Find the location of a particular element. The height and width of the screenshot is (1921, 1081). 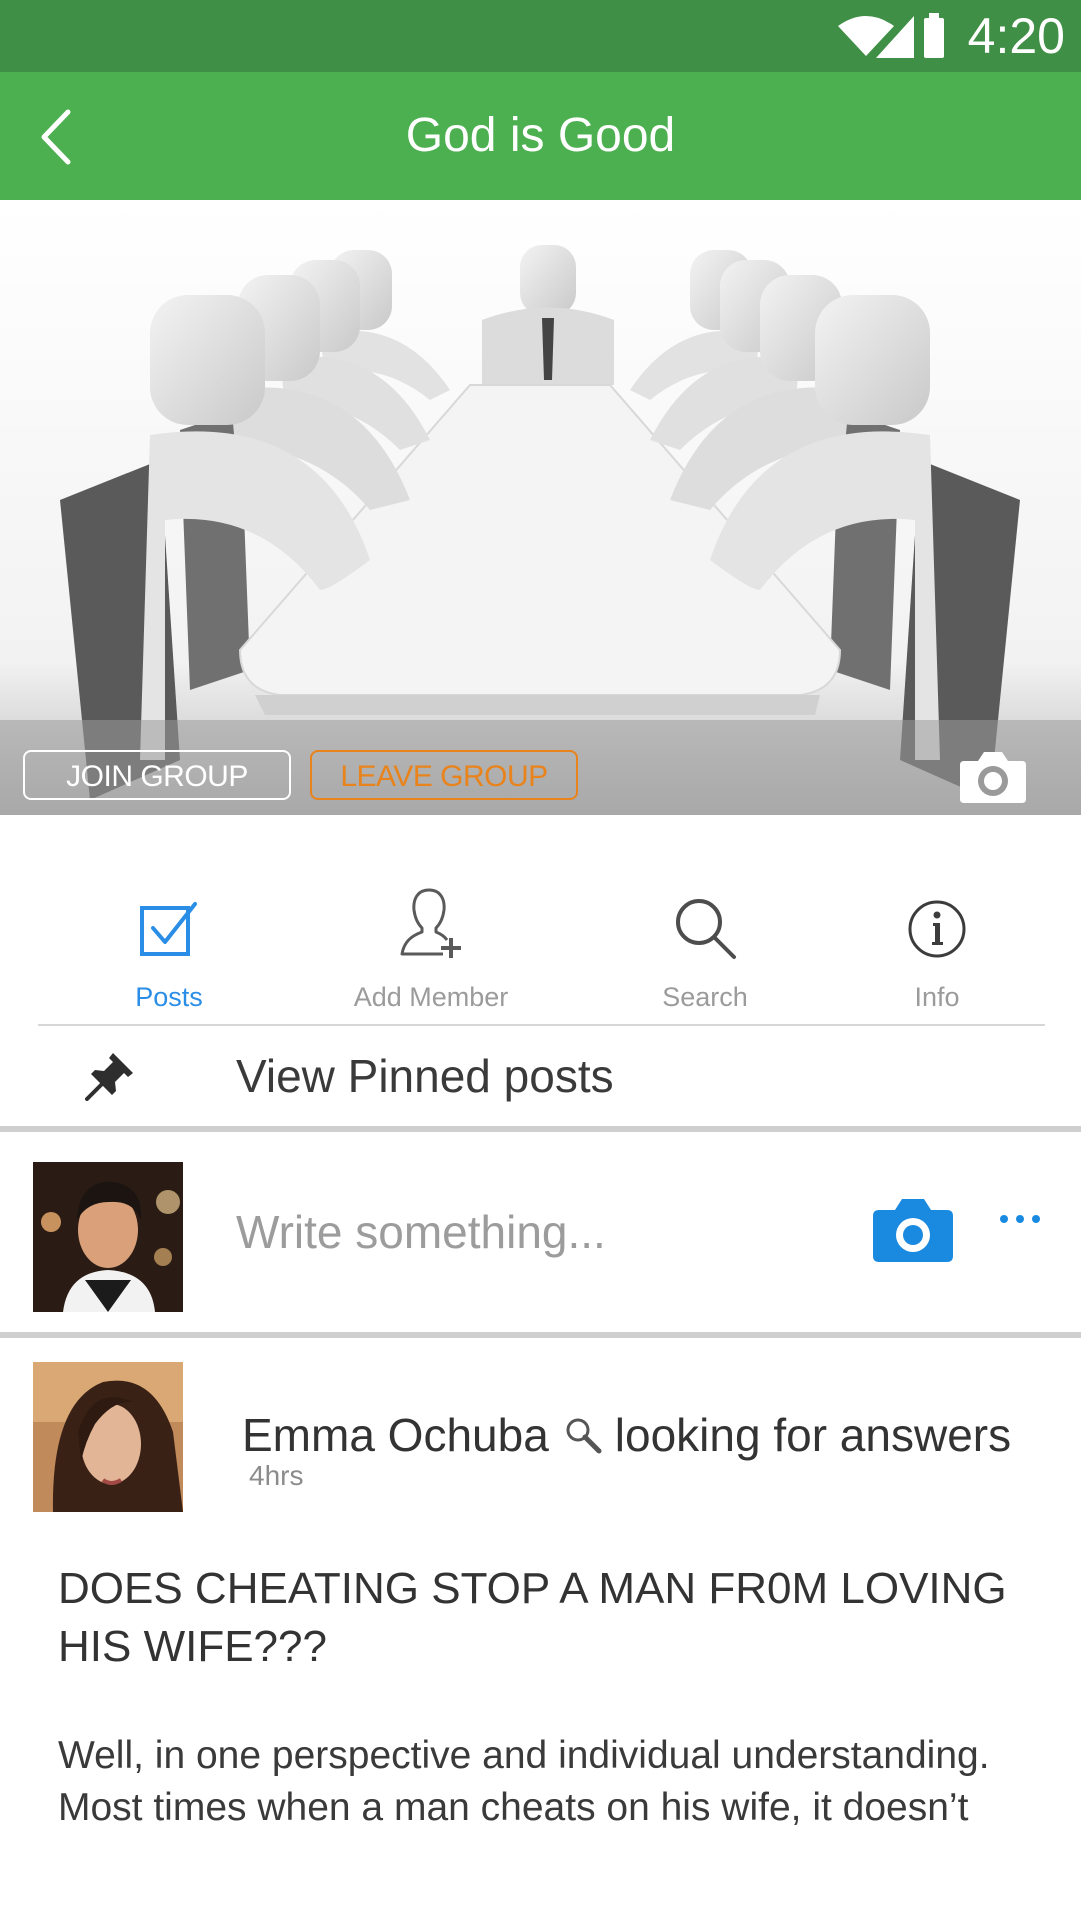

tab-search: Search is located at coordinates (705, 946).